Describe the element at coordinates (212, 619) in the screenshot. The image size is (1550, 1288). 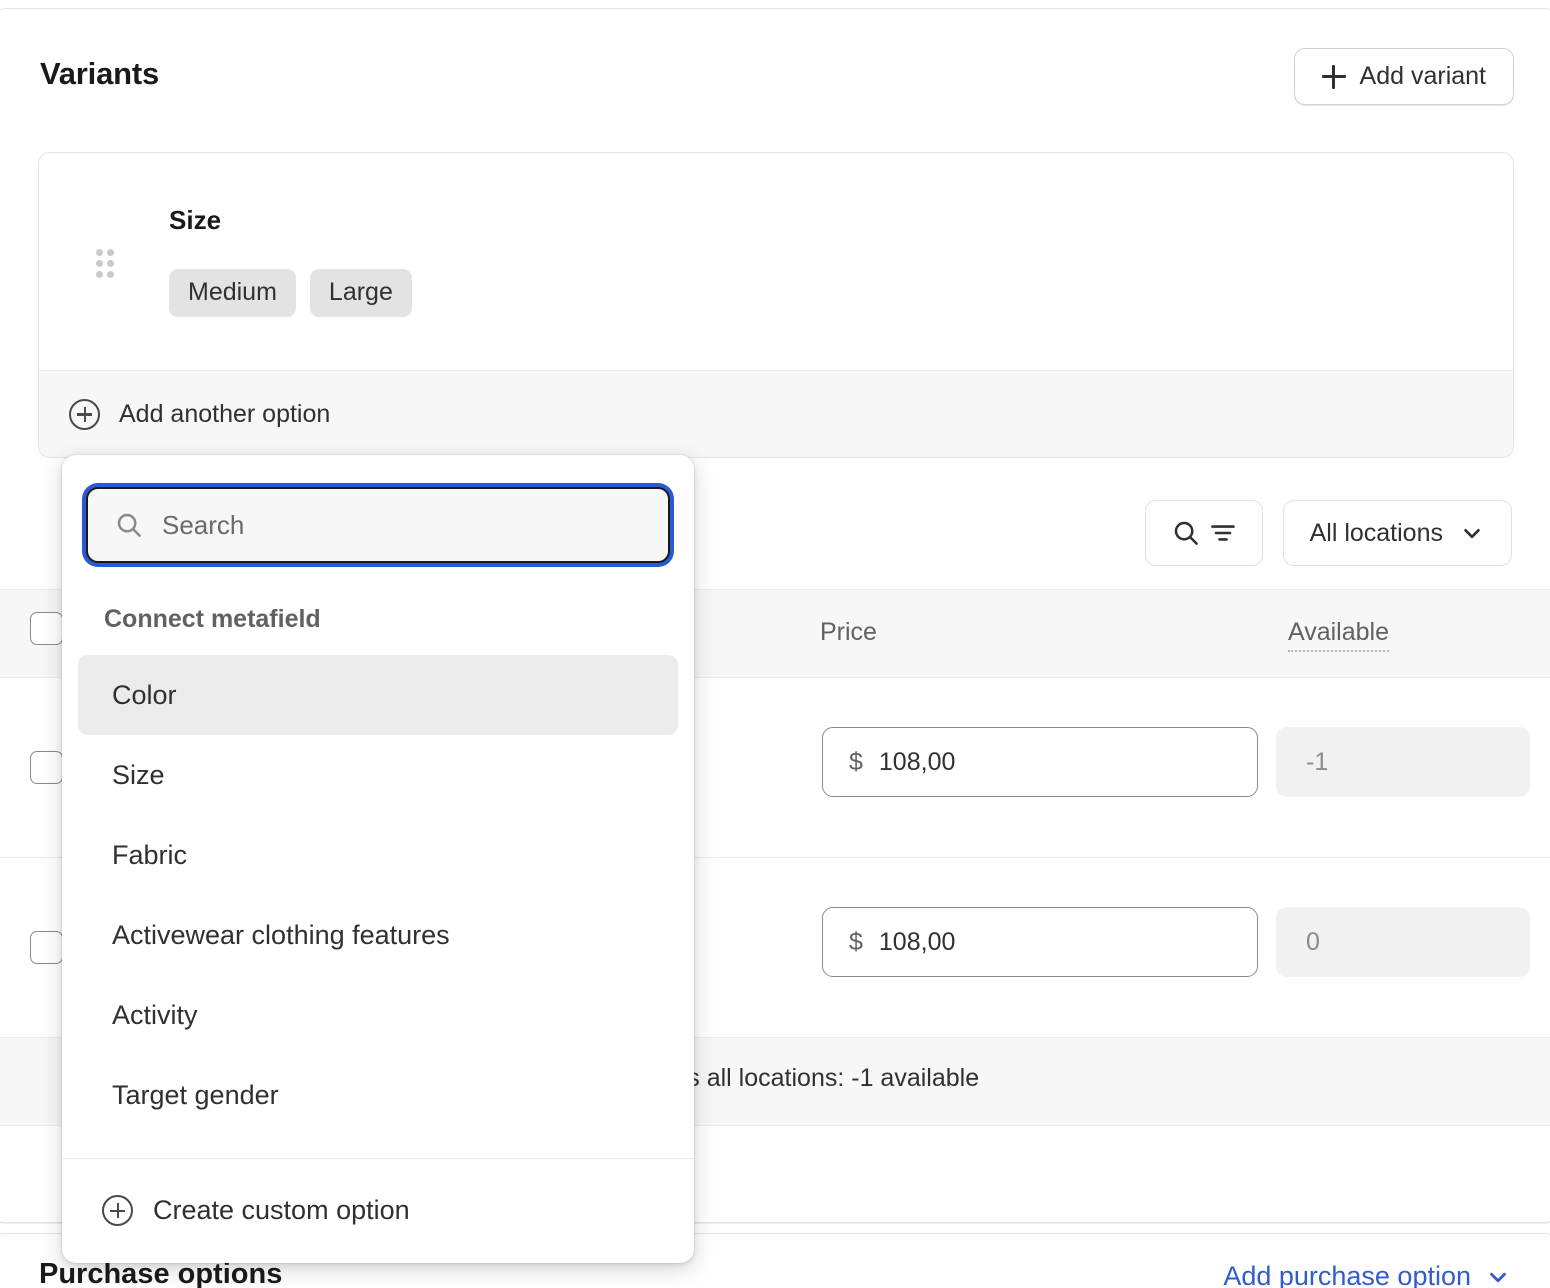
I see `popover-section-label: Connect metafield` at that location.